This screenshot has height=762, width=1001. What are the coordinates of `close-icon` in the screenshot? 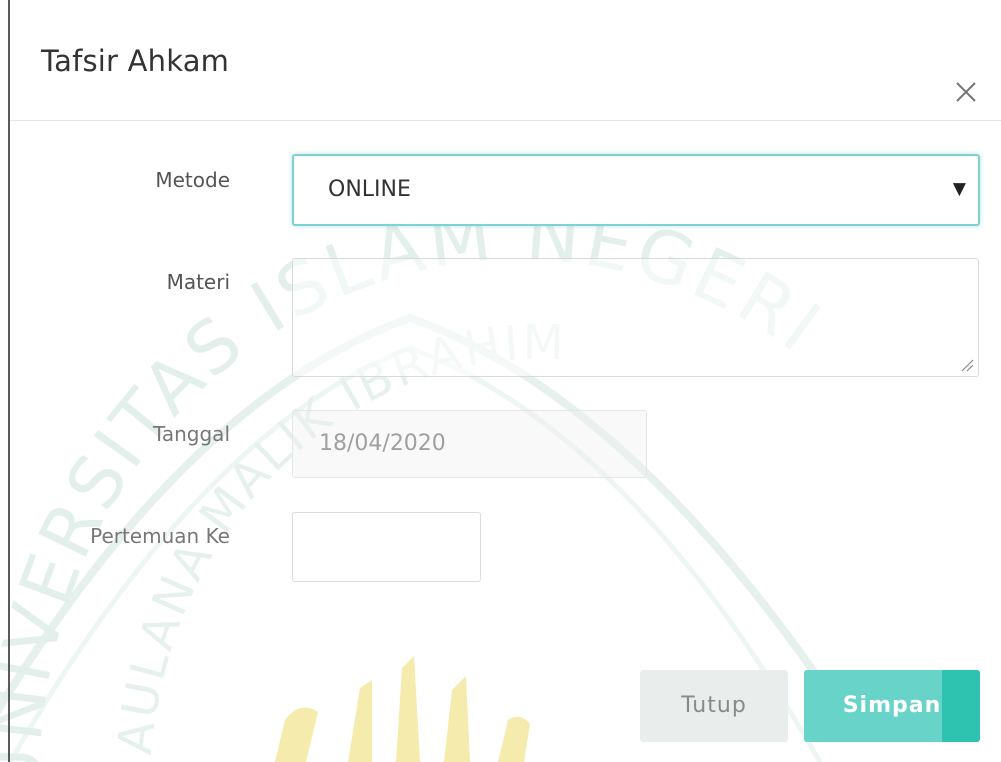 It's located at (966, 92).